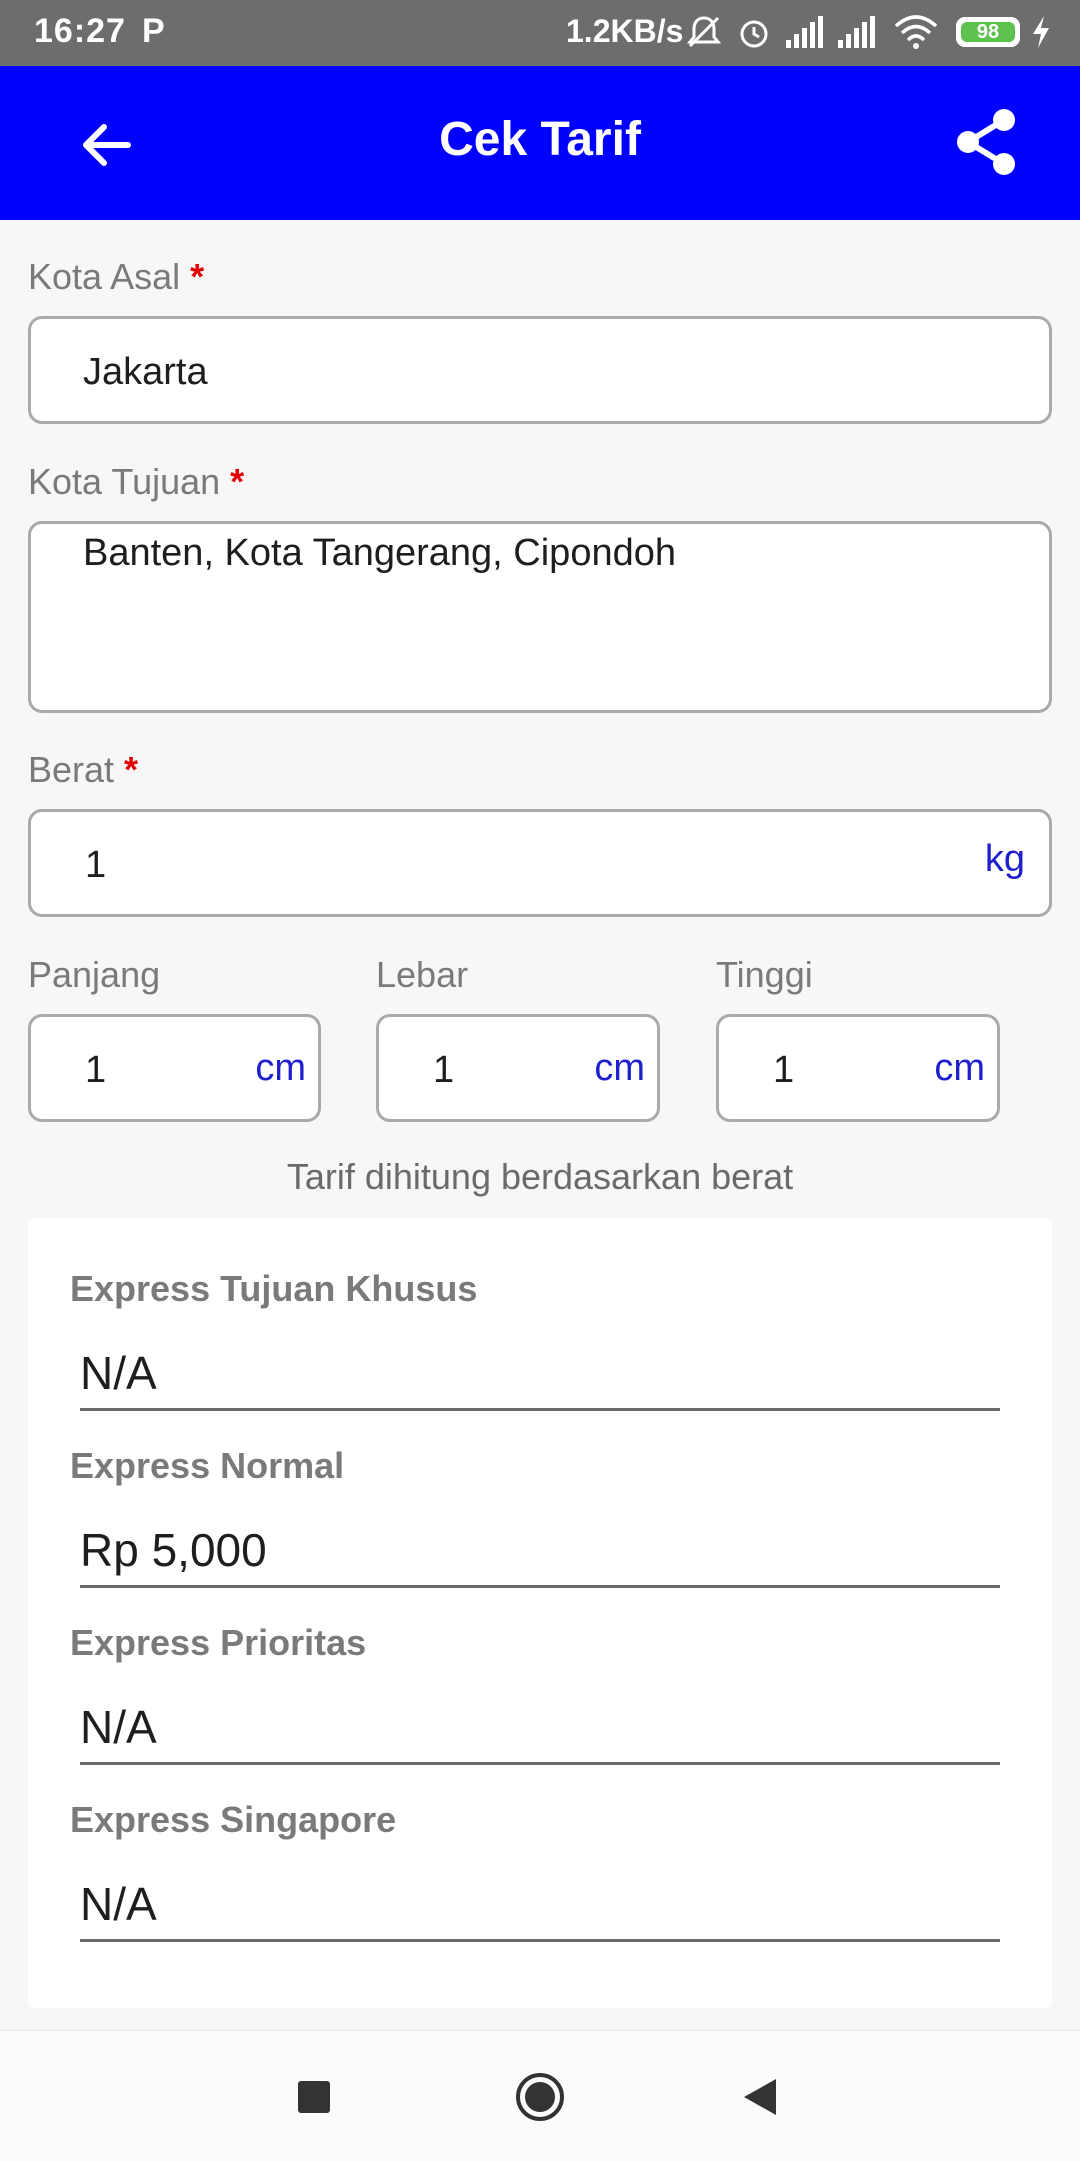 The width and height of the screenshot is (1080, 2161). I want to click on weight-field: 1 kg, so click(540, 863).